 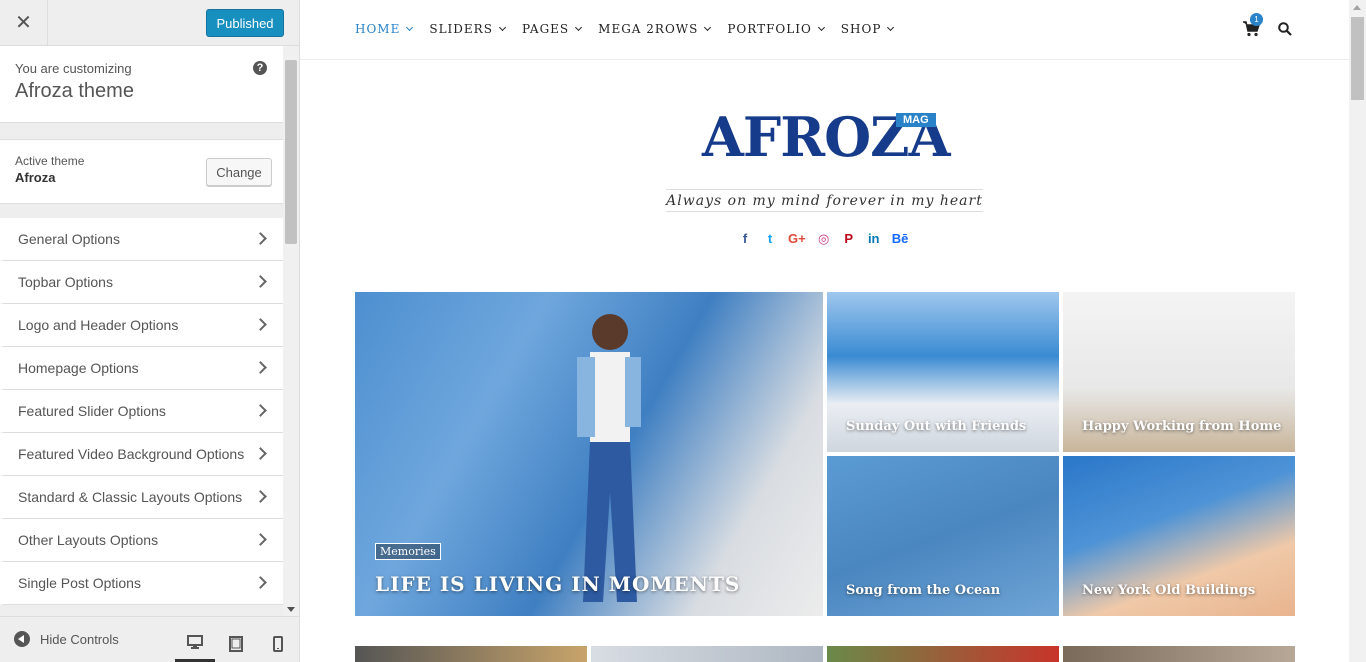 What do you see at coordinates (900, 239) in the screenshot?
I see `behance-icon: Bē` at bounding box center [900, 239].